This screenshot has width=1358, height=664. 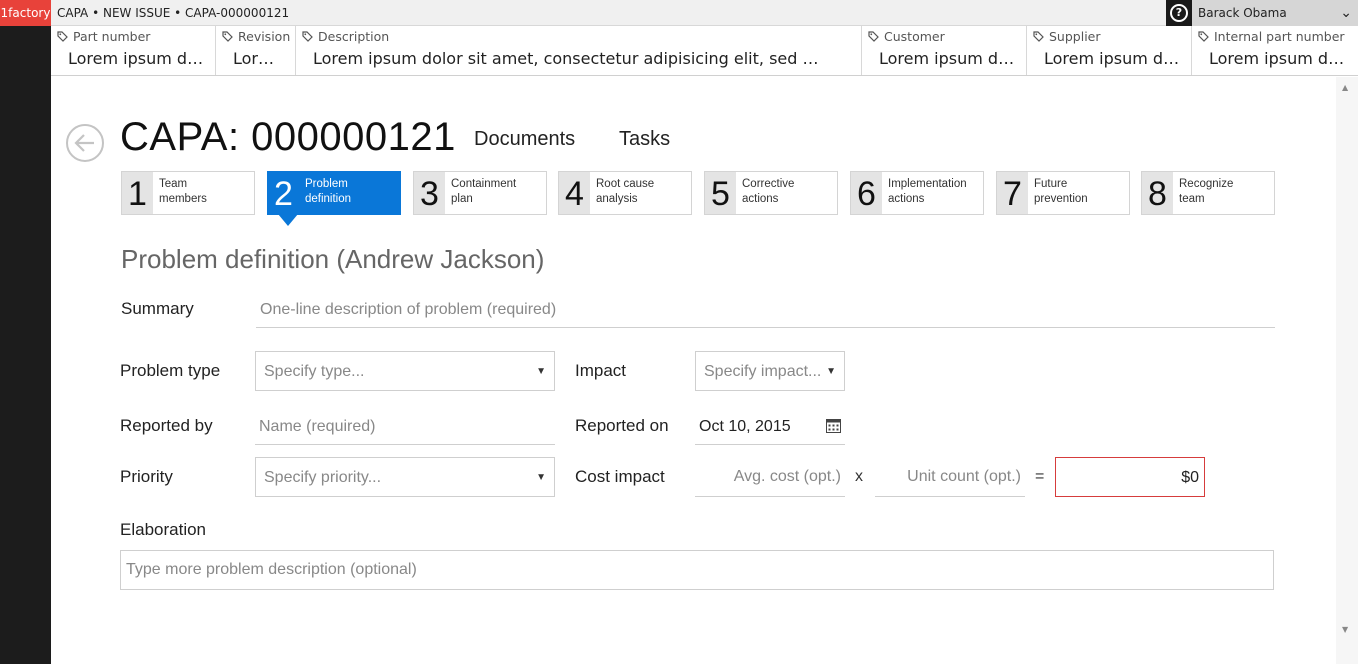 I want to click on help-button: ?, so click(x=1179, y=13).